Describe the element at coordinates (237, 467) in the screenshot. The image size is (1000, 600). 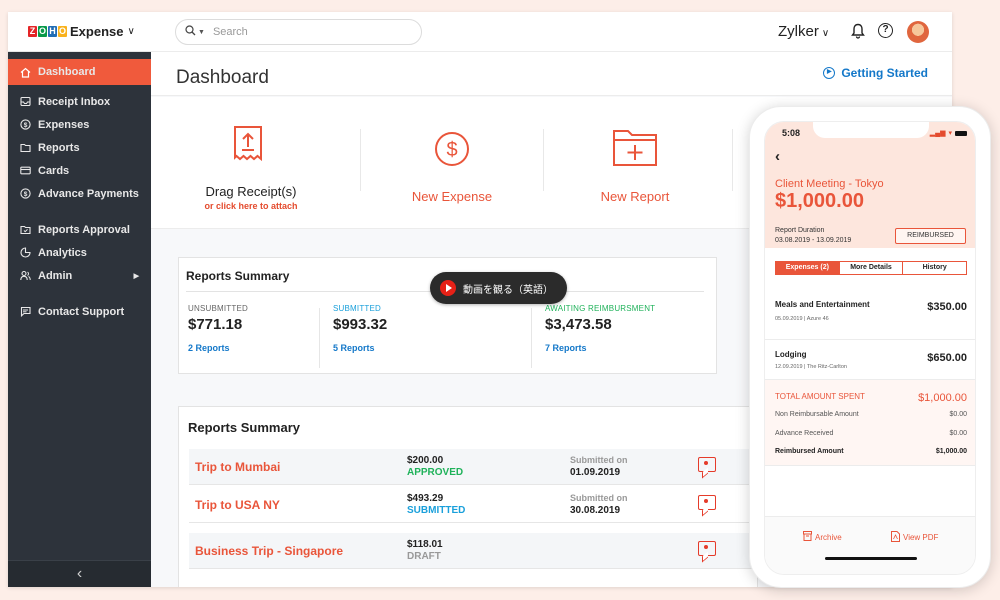
I see `report-name: Trip to Mumbai` at that location.